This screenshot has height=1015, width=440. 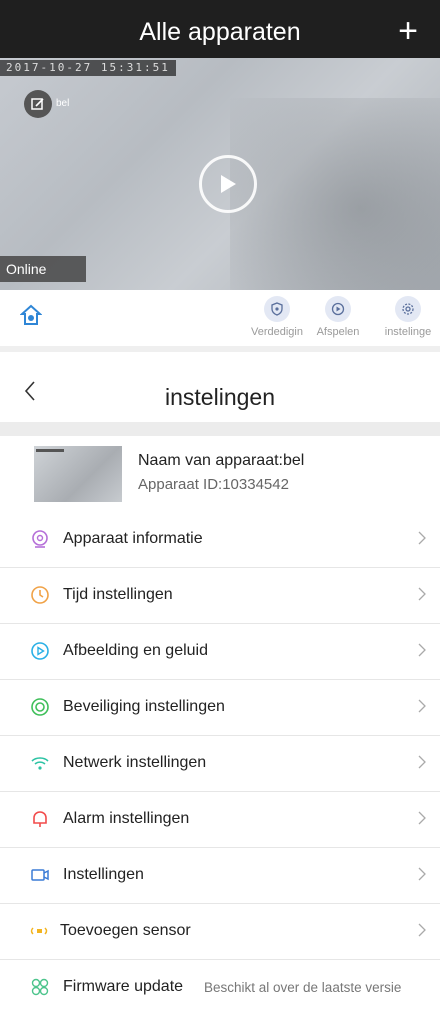 I want to click on device-thumbnail, so click(x=78, y=474).